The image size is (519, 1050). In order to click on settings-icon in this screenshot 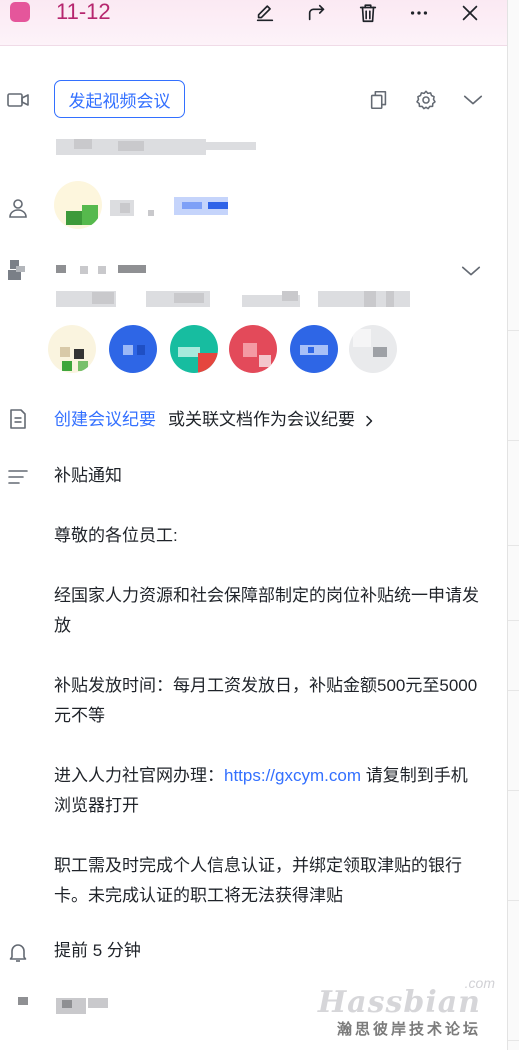, I will do `click(426, 100)`.